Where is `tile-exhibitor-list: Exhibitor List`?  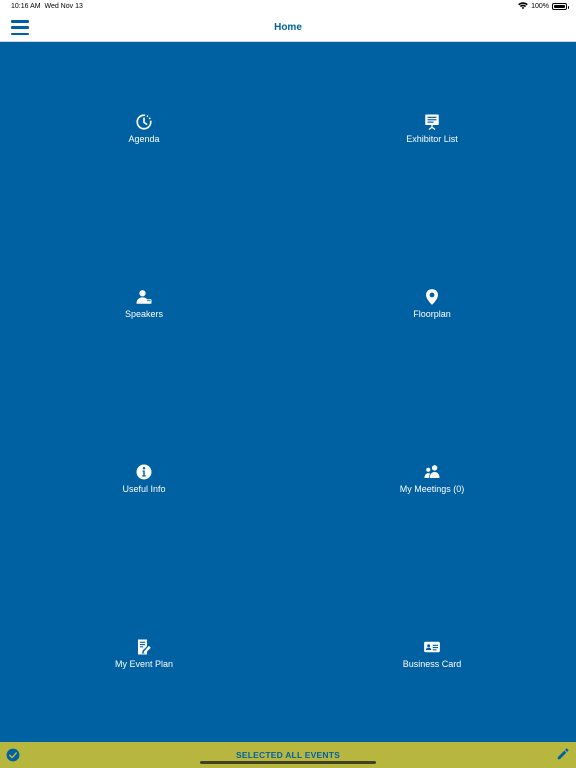 tile-exhibitor-list: Exhibitor List is located at coordinates (432, 129).